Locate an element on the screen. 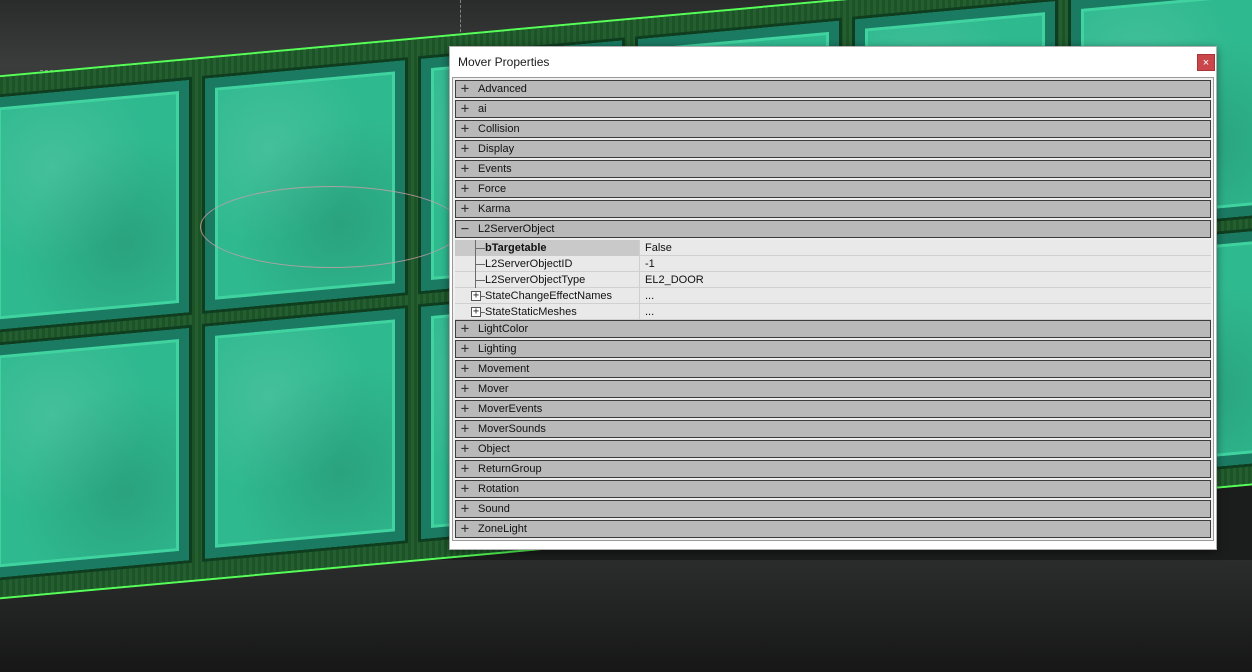 This screenshot has width=1252, height=672. category-label: Collision is located at coordinates (499, 129).